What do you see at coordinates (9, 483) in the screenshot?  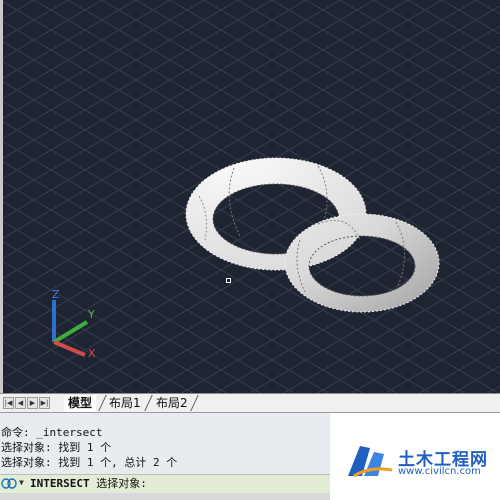 I see `command-line-icon` at bounding box center [9, 483].